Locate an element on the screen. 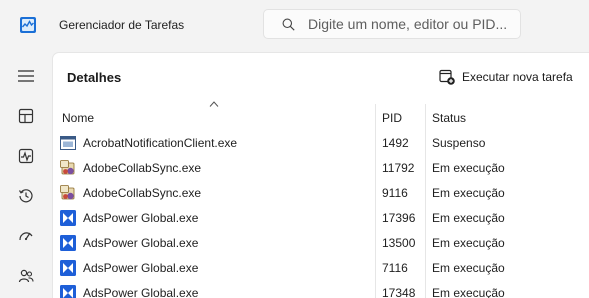  app-title: Gerenciador de Tarefas is located at coordinates (122, 25).